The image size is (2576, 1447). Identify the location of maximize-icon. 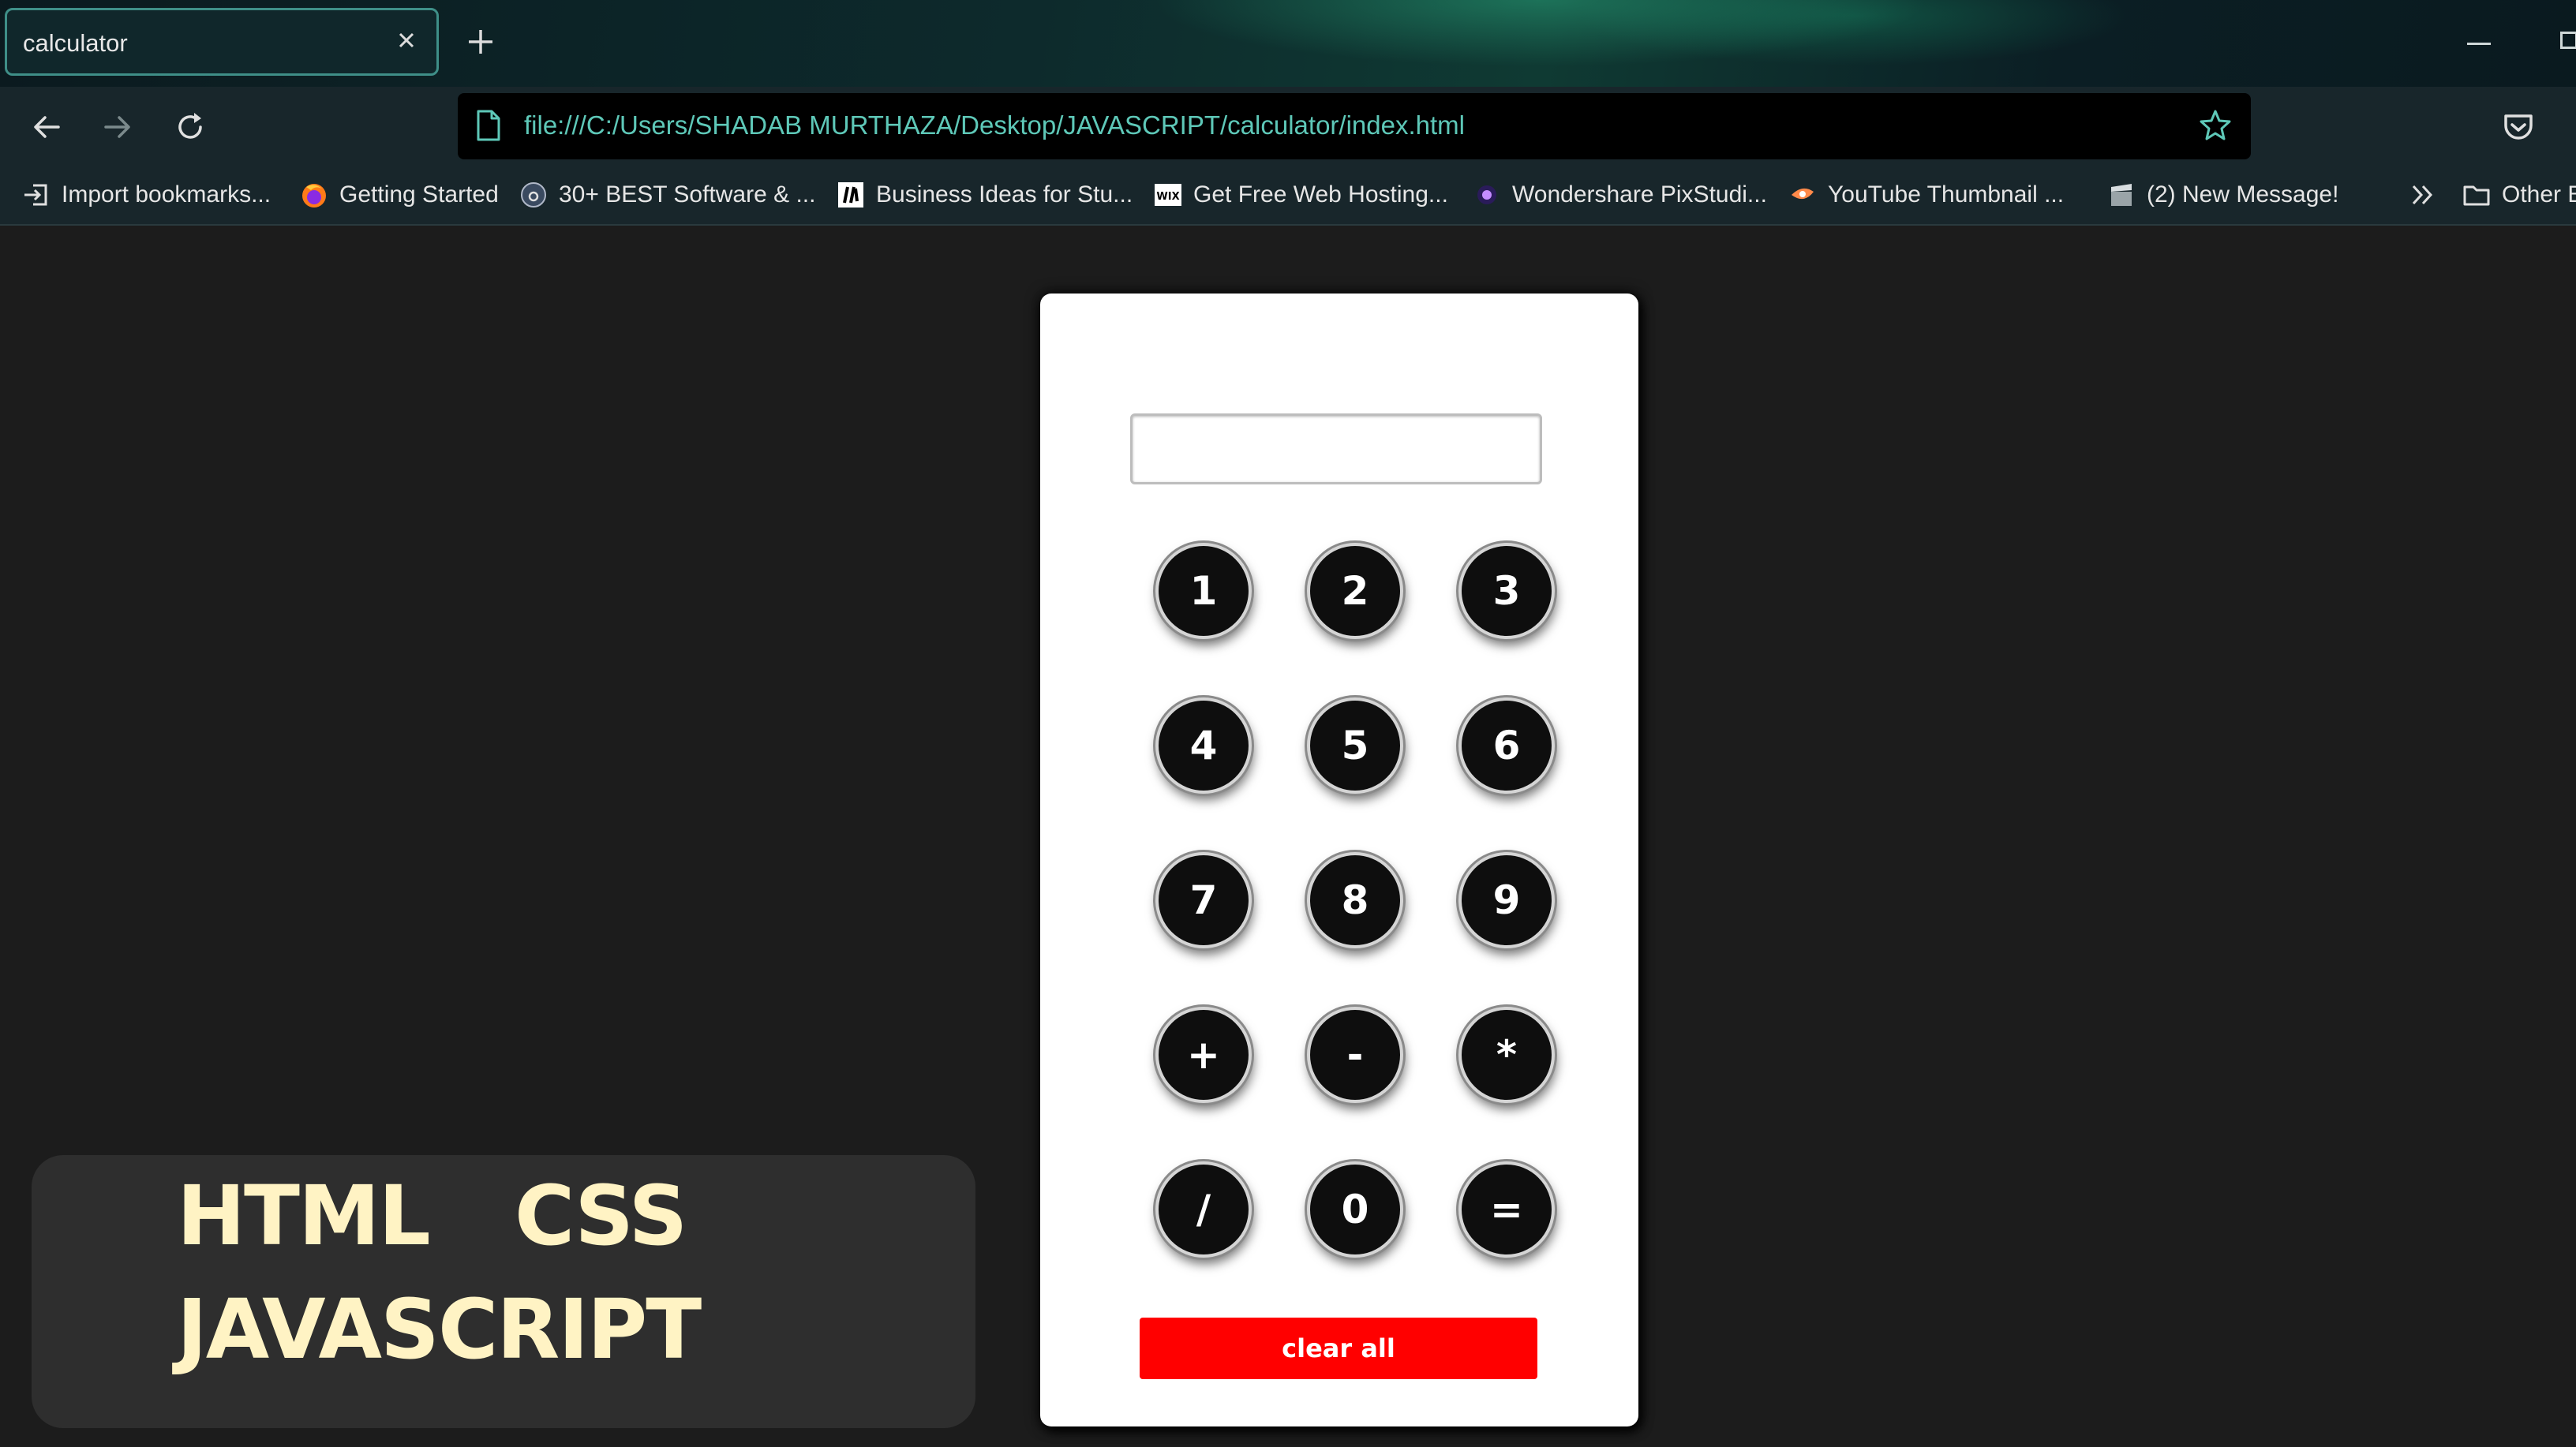
(2568, 41).